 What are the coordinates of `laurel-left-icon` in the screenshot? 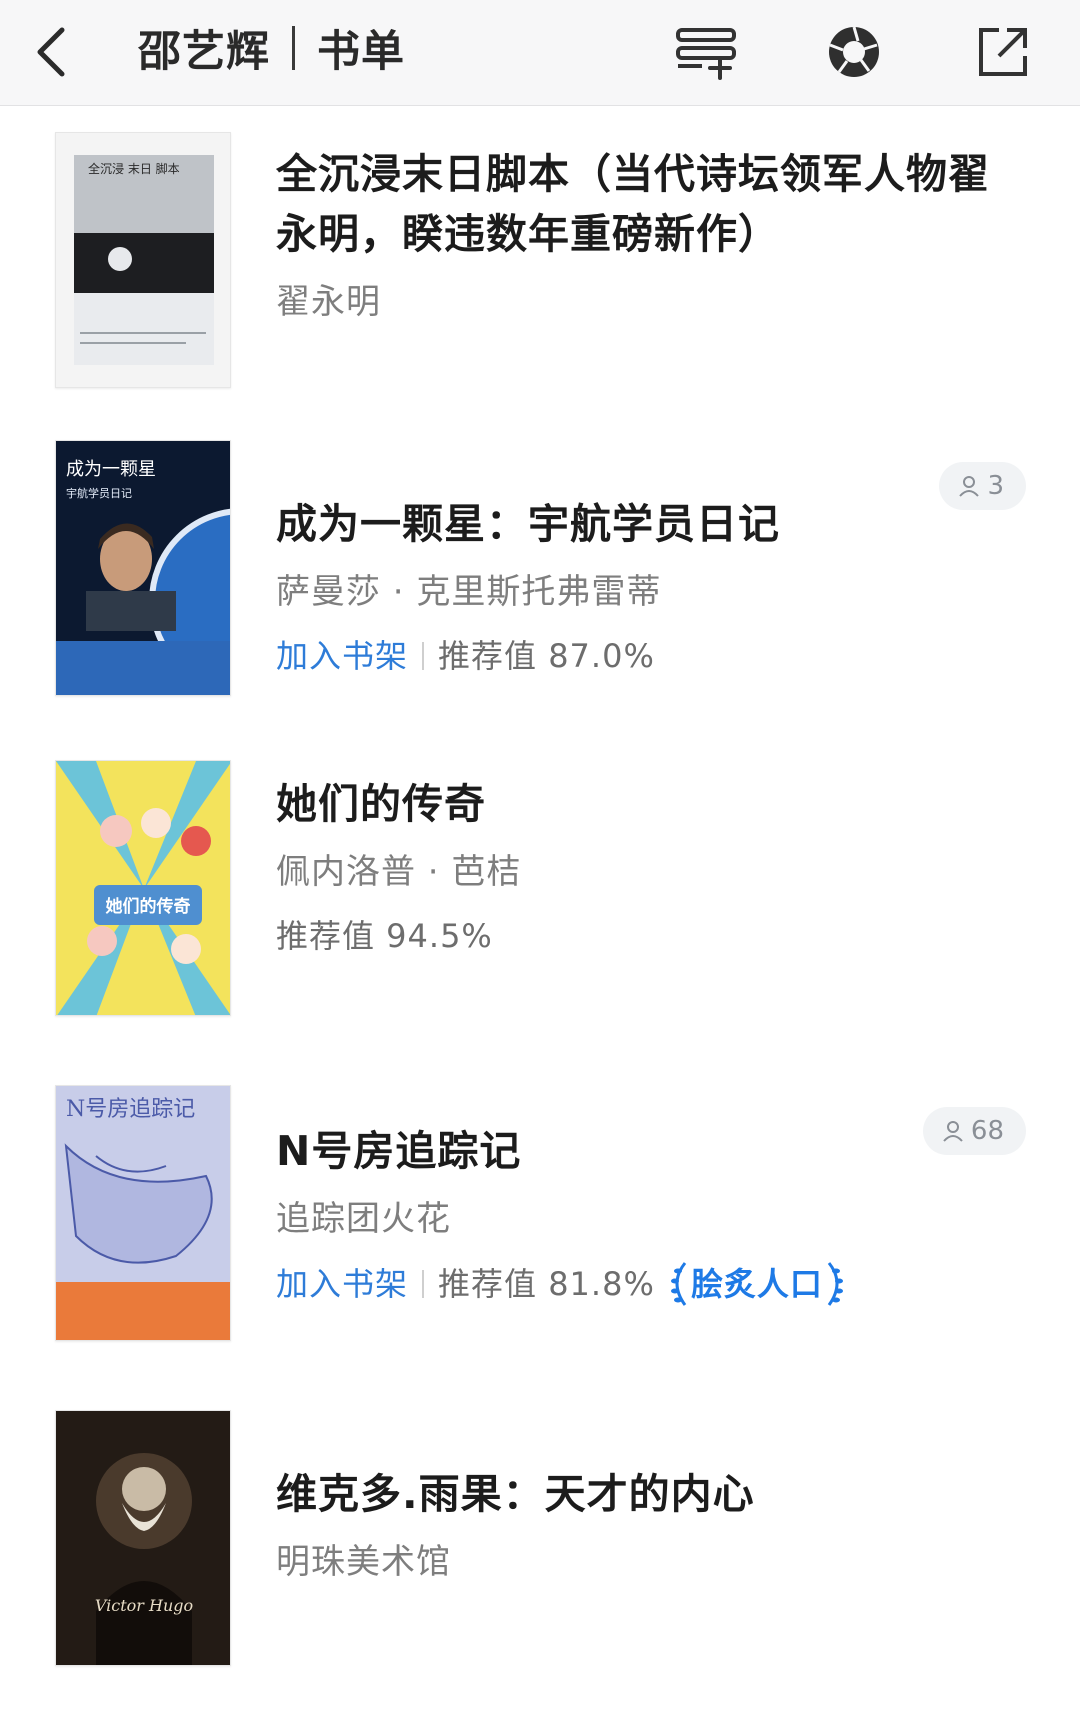 It's located at (678, 1284).